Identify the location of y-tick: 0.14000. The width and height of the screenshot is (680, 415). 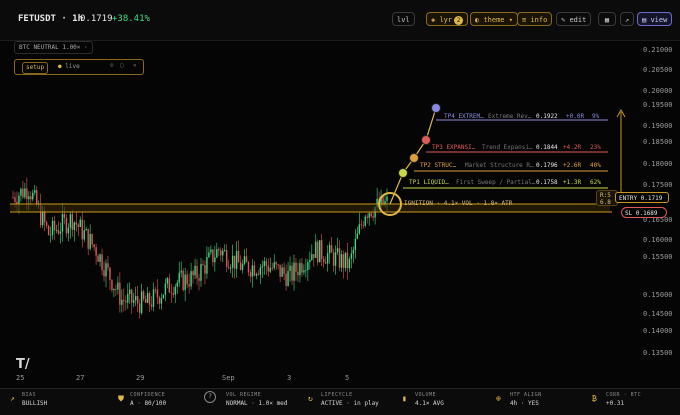
(658, 331).